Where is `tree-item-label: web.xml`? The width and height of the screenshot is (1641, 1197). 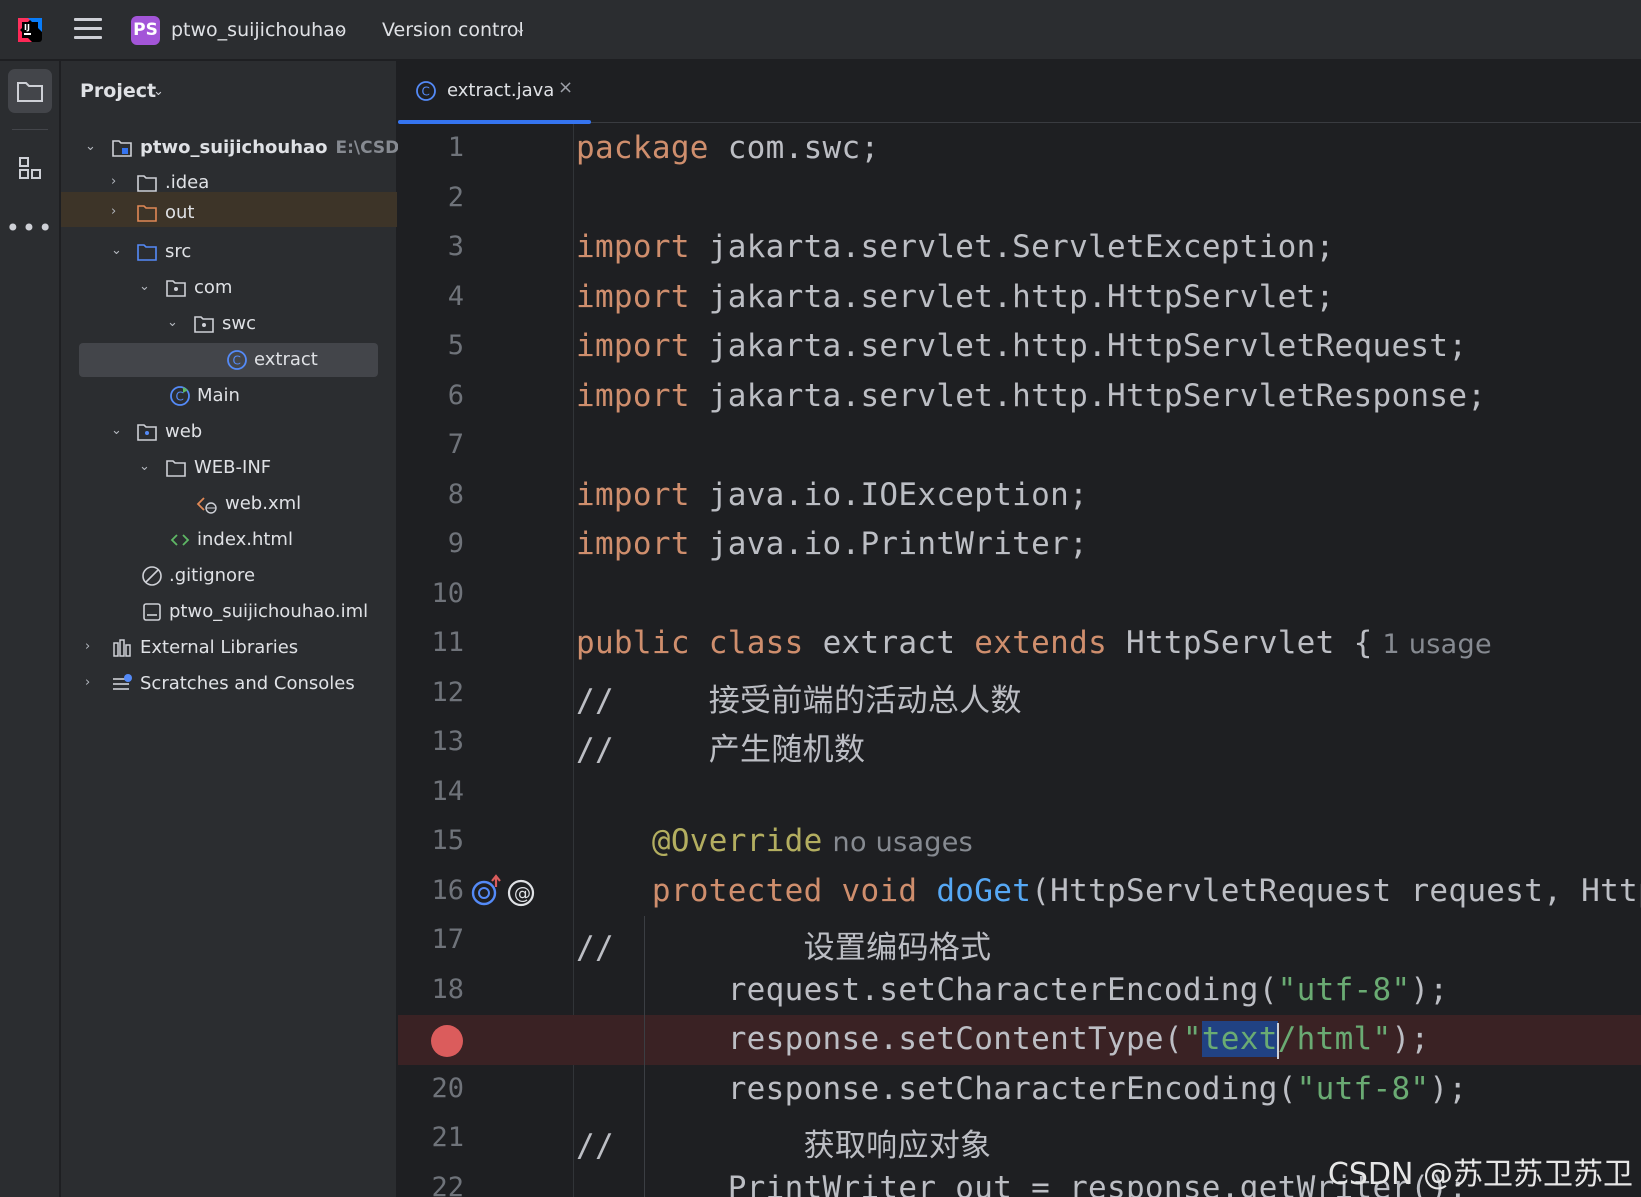
tree-item-label: web.xml is located at coordinates (263, 503).